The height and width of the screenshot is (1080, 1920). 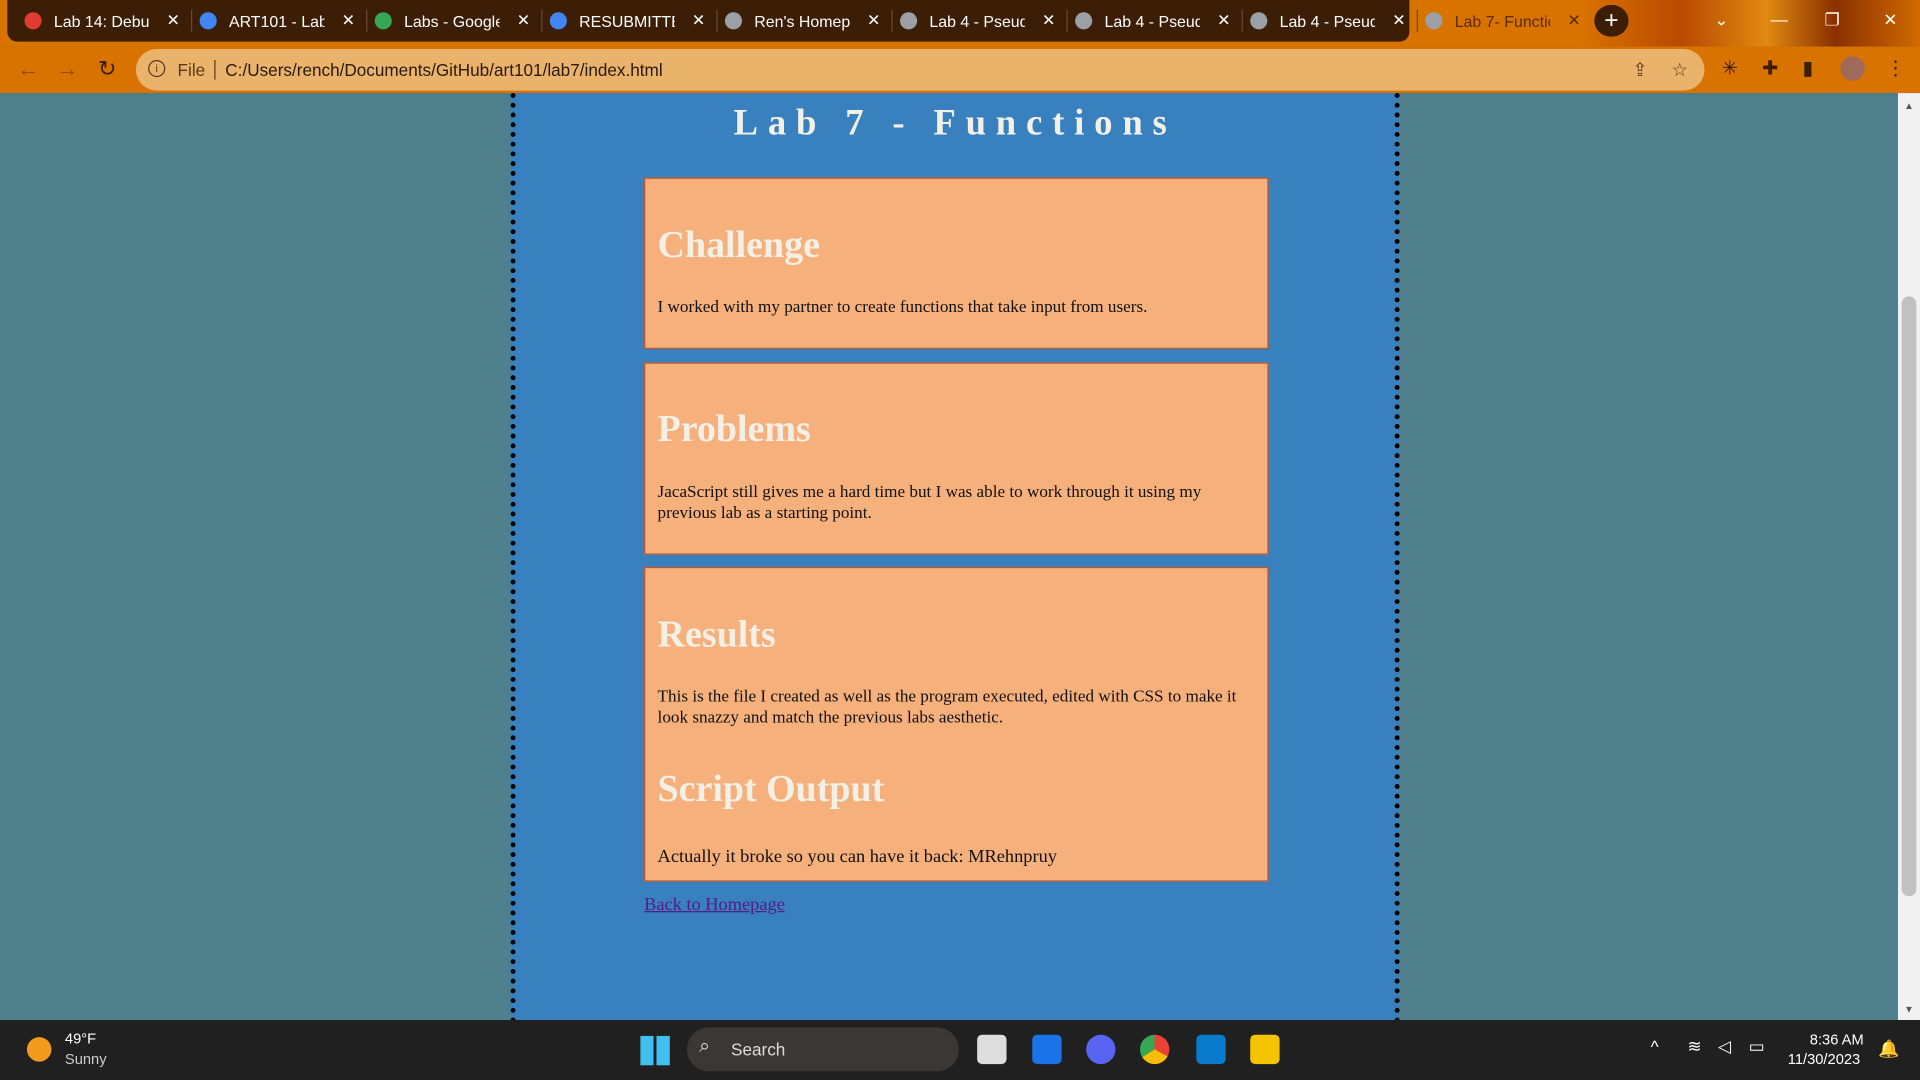 I want to click on battery-icon: ▭, so click(x=1757, y=1046).